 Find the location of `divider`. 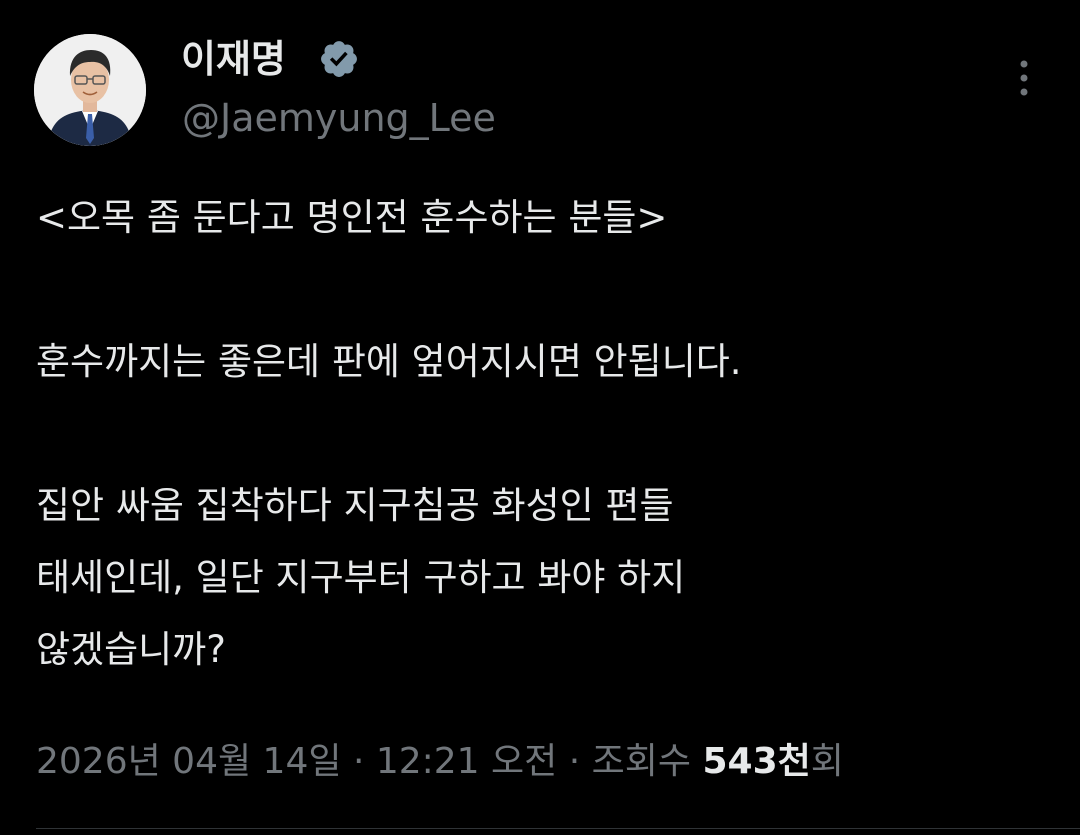

divider is located at coordinates (558, 828).